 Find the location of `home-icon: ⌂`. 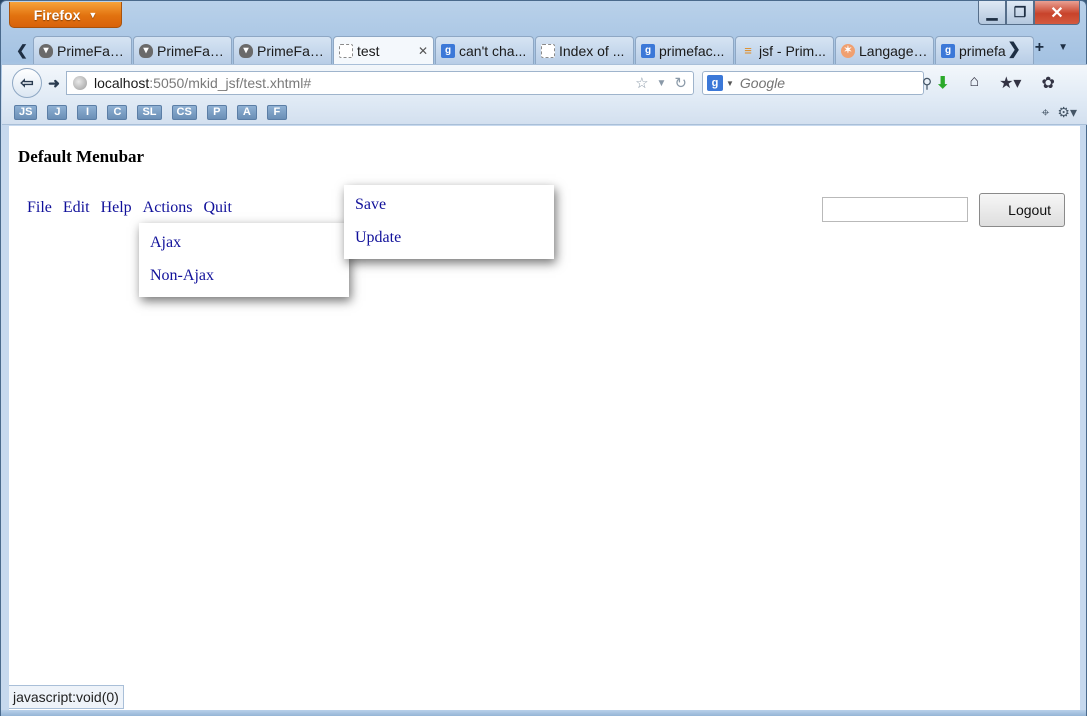

home-icon: ⌂ is located at coordinates (974, 83).